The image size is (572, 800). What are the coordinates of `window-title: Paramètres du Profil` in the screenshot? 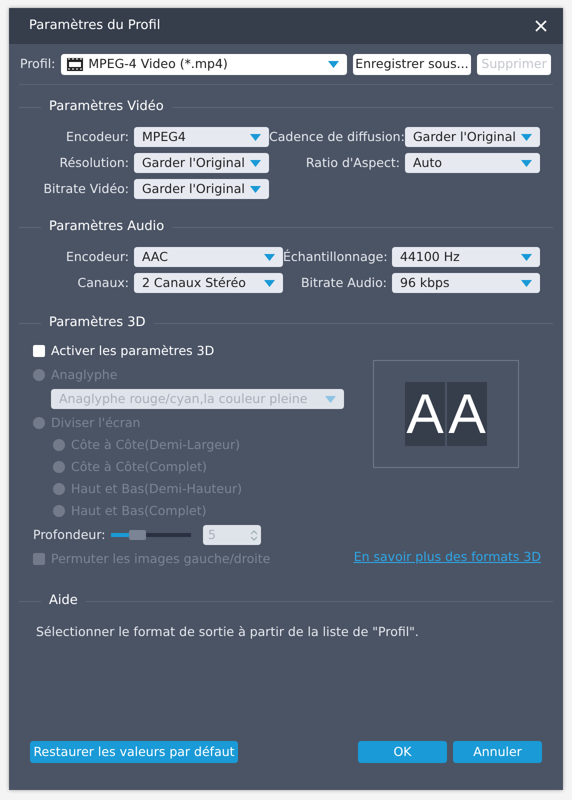 It's located at (94, 26).